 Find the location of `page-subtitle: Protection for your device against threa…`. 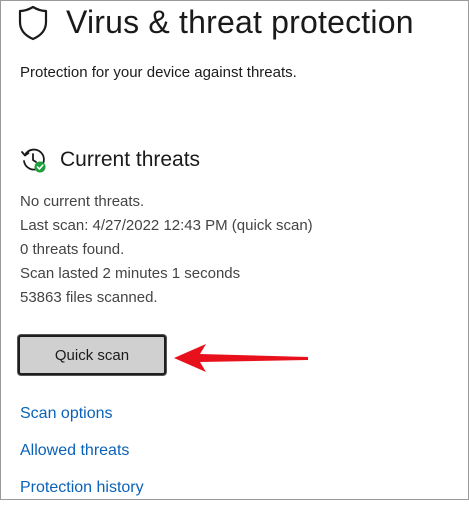

page-subtitle: Protection for your device against threa… is located at coordinates (158, 72).